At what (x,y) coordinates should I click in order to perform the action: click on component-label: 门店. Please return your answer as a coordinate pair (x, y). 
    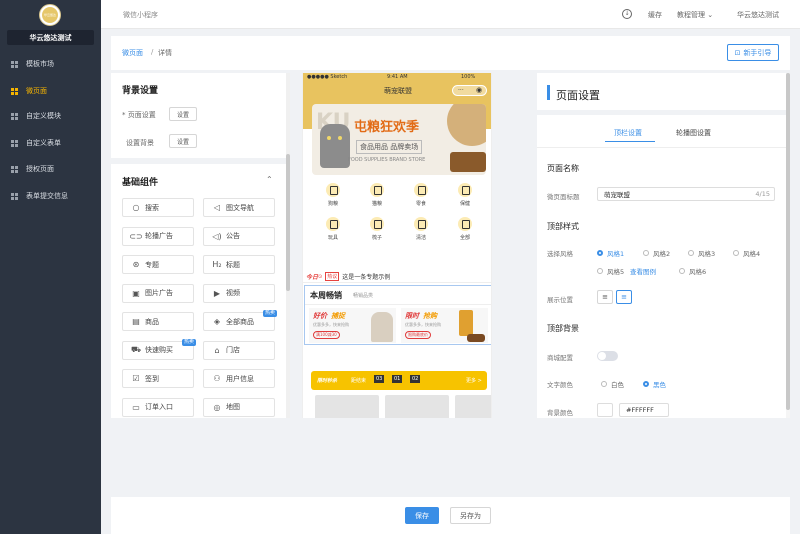
    Looking at the image, I should click on (233, 350).